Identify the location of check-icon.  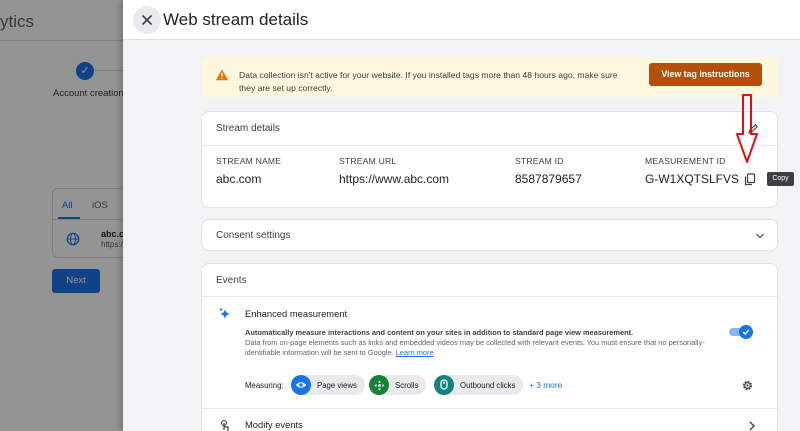
(746, 332).